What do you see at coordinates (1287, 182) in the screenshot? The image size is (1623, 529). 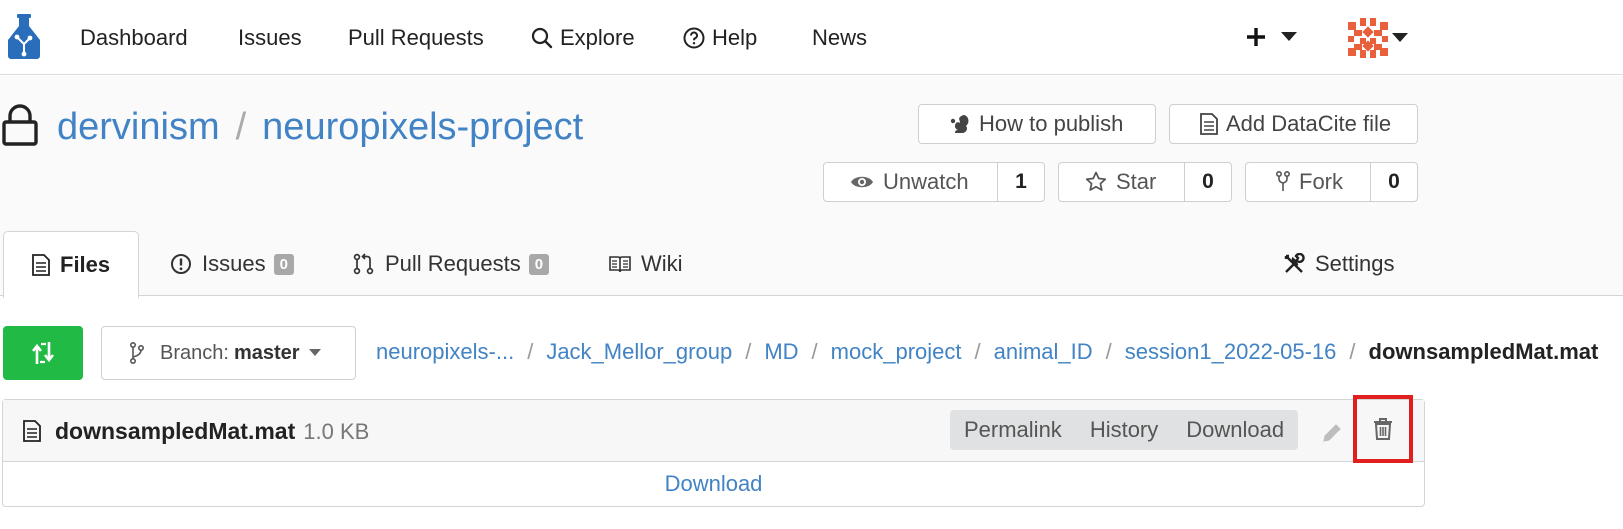 I see `fork-icon` at bounding box center [1287, 182].